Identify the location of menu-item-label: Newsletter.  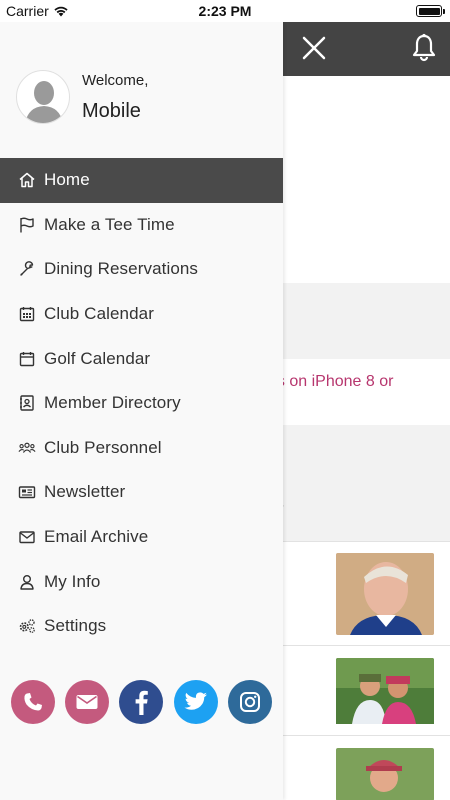
(85, 492).